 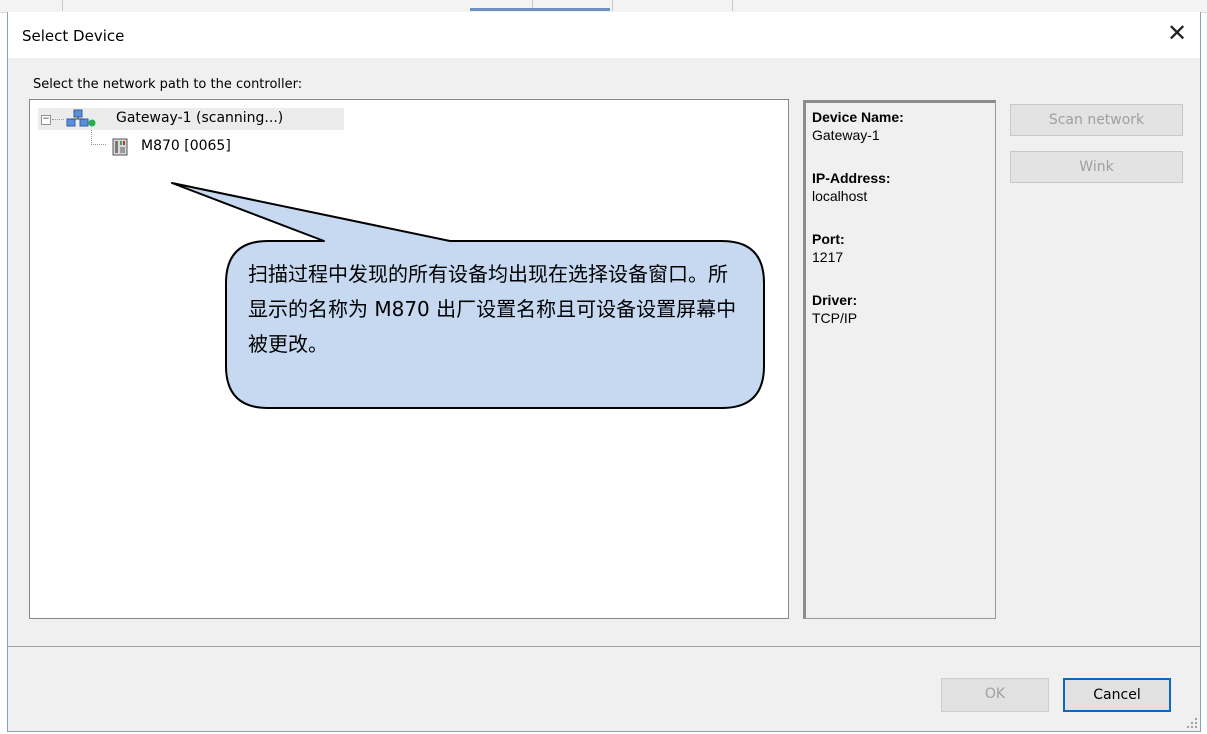 I want to click on ip-address-label: IP-Address:, so click(x=851, y=178).